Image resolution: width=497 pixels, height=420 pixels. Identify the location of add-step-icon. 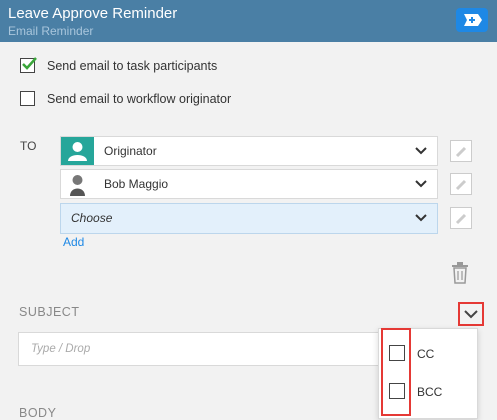
(473, 20).